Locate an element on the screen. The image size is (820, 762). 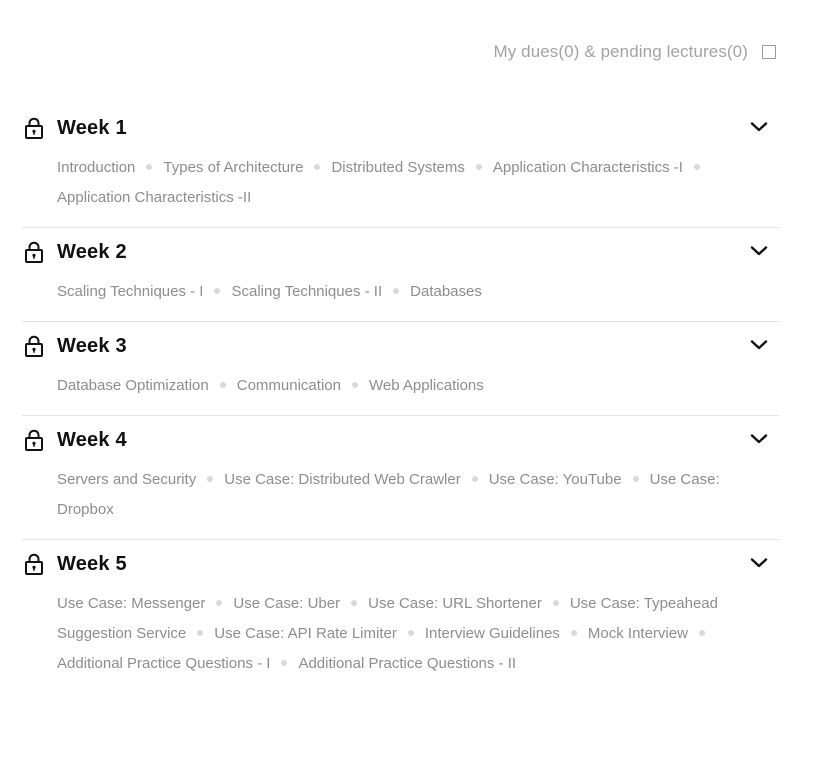
topic-item: Scaling Techniques - II is located at coordinates (306, 291).